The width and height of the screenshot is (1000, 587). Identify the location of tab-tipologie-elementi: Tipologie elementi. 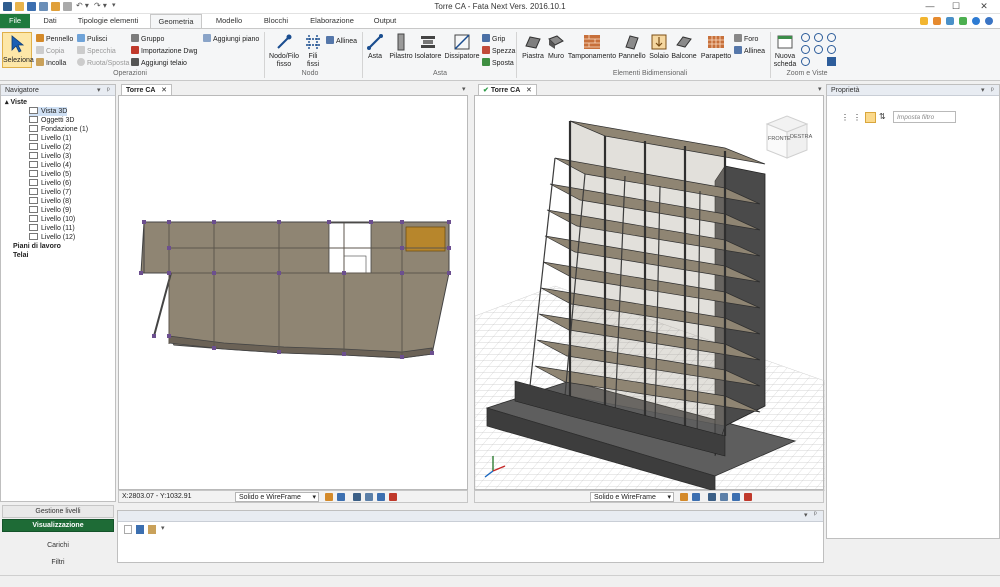
(108, 21).